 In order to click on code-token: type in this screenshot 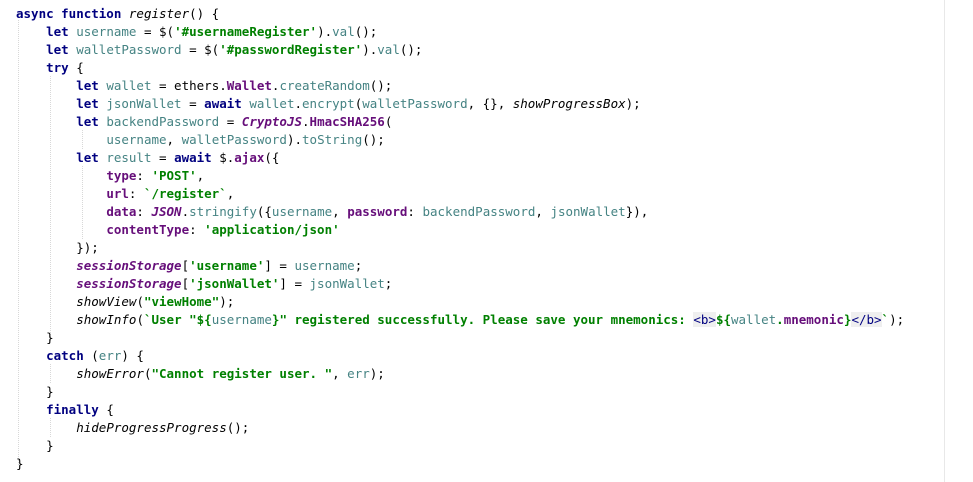, I will do `click(121, 175)`.